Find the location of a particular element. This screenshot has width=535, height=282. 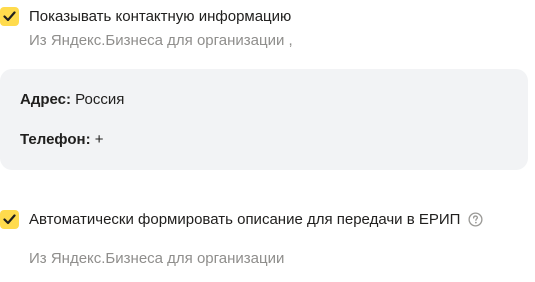

phone-value: + is located at coordinates (99, 139).